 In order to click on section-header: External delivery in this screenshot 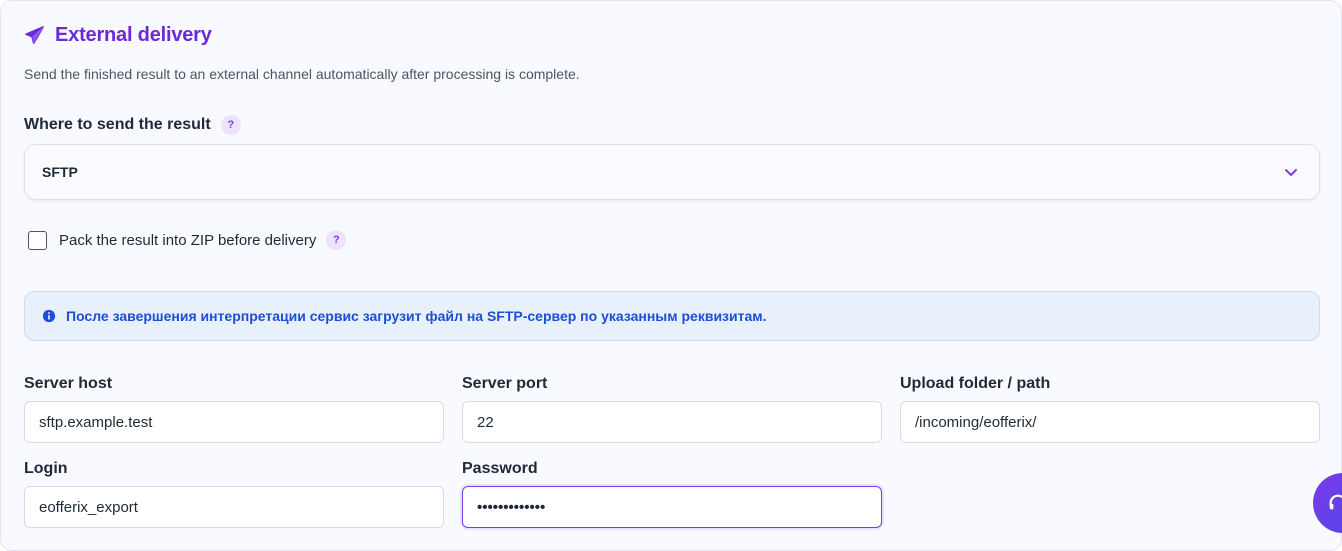, I will do `click(118, 35)`.